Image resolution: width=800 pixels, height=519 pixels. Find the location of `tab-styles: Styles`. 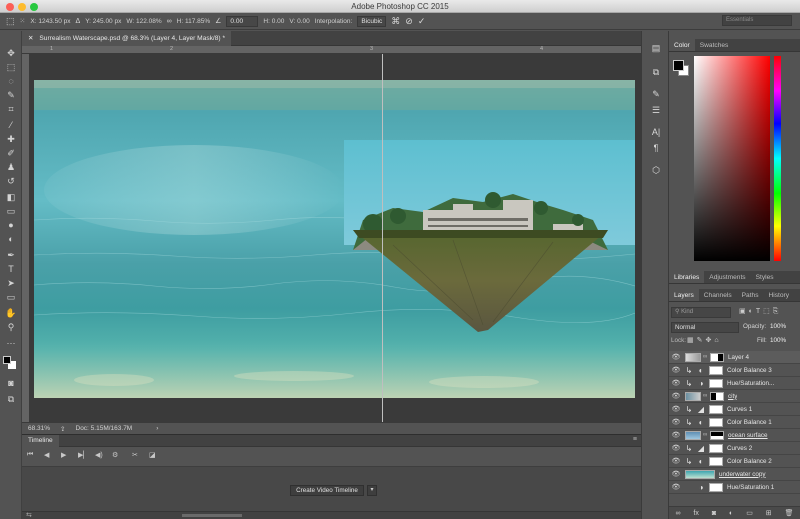

tab-styles: Styles is located at coordinates (765, 277).